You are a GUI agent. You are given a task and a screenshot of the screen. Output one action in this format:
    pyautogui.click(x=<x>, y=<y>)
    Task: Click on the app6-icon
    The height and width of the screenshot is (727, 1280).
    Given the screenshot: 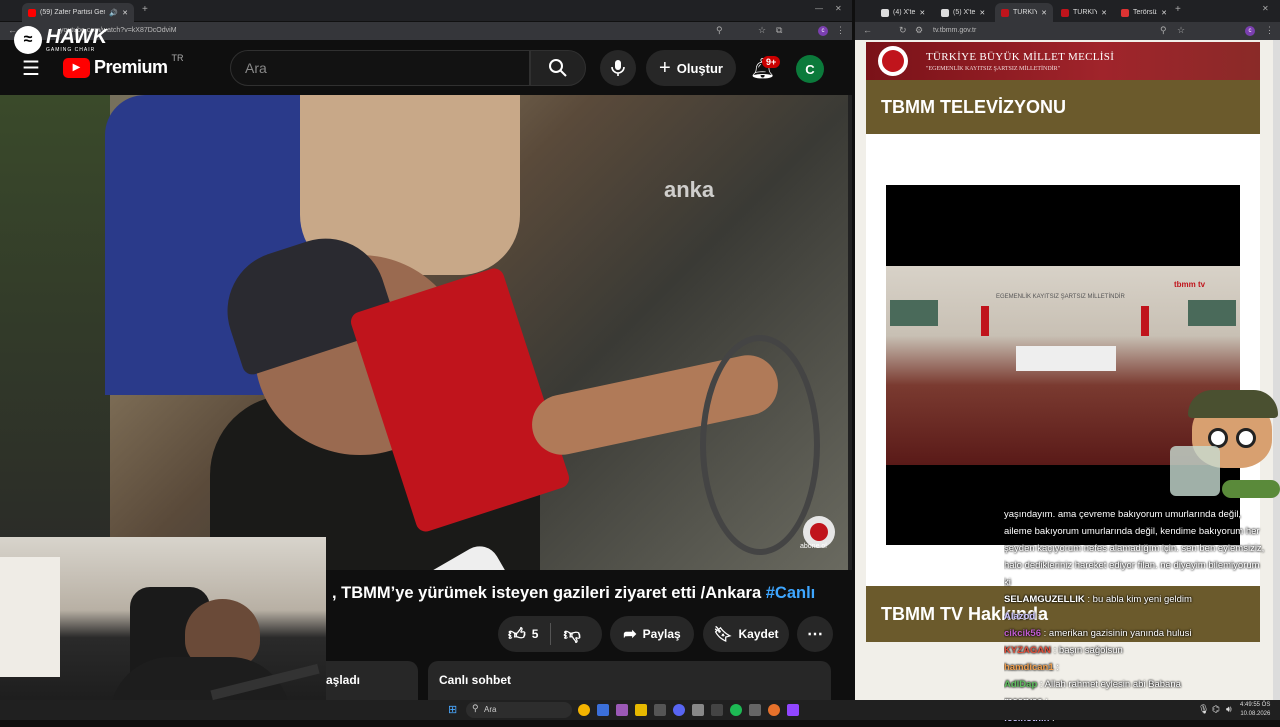 What is the action you would take?
    pyautogui.click(x=774, y=710)
    